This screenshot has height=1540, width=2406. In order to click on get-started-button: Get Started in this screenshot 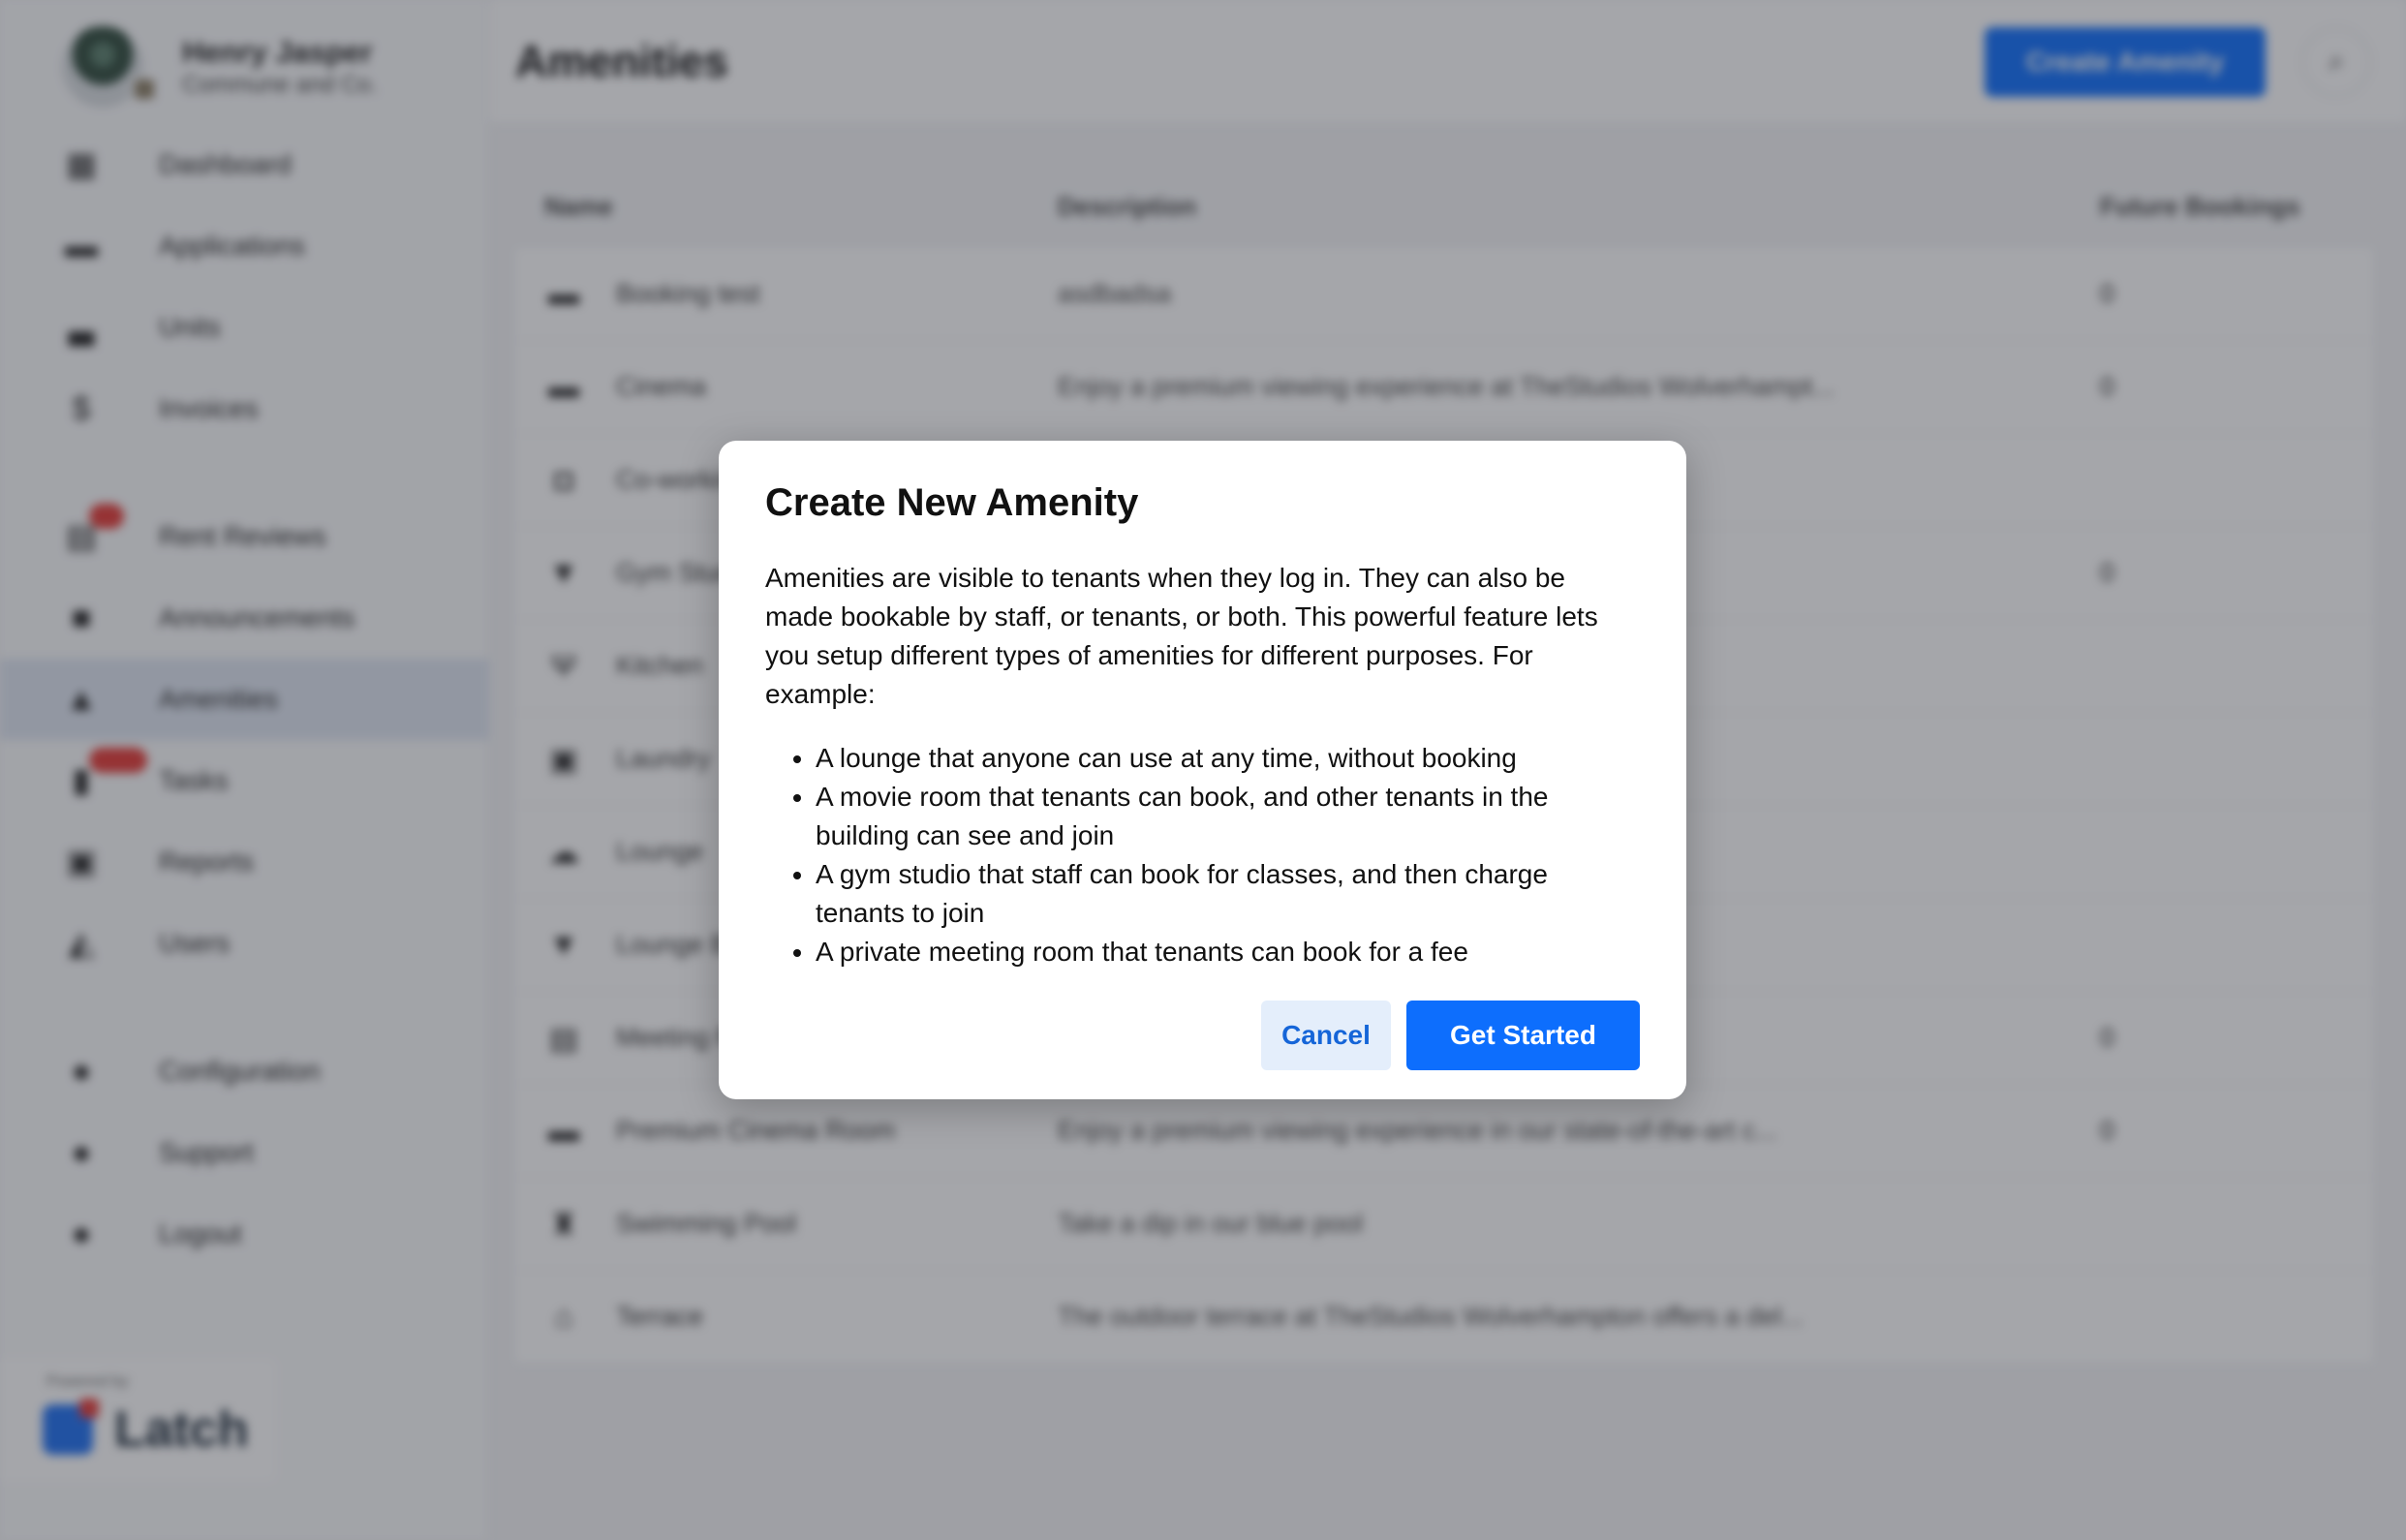, I will do `click(1523, 1035)`.